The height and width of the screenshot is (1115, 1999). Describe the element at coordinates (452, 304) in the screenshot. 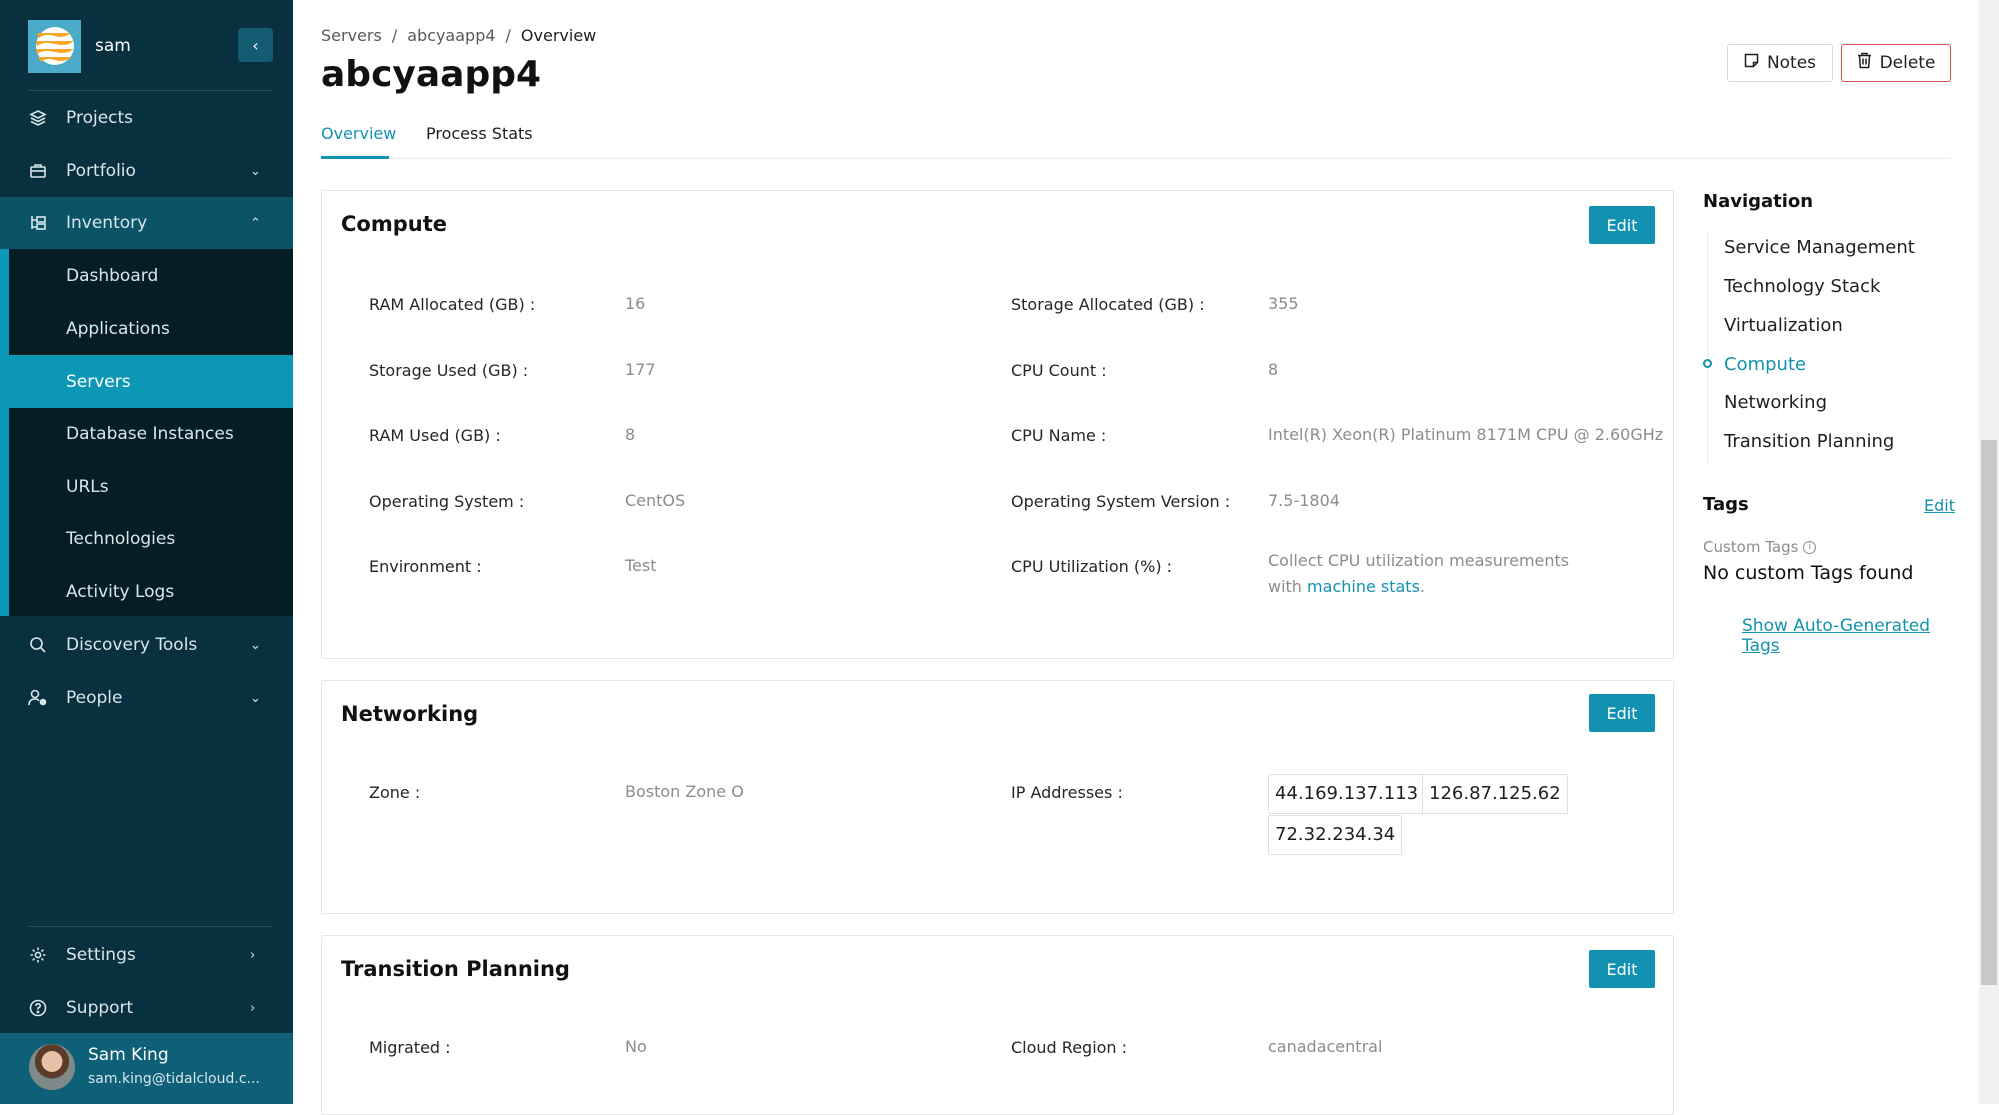

I see `field-label: RAM Allocated (GB) :` at that location.